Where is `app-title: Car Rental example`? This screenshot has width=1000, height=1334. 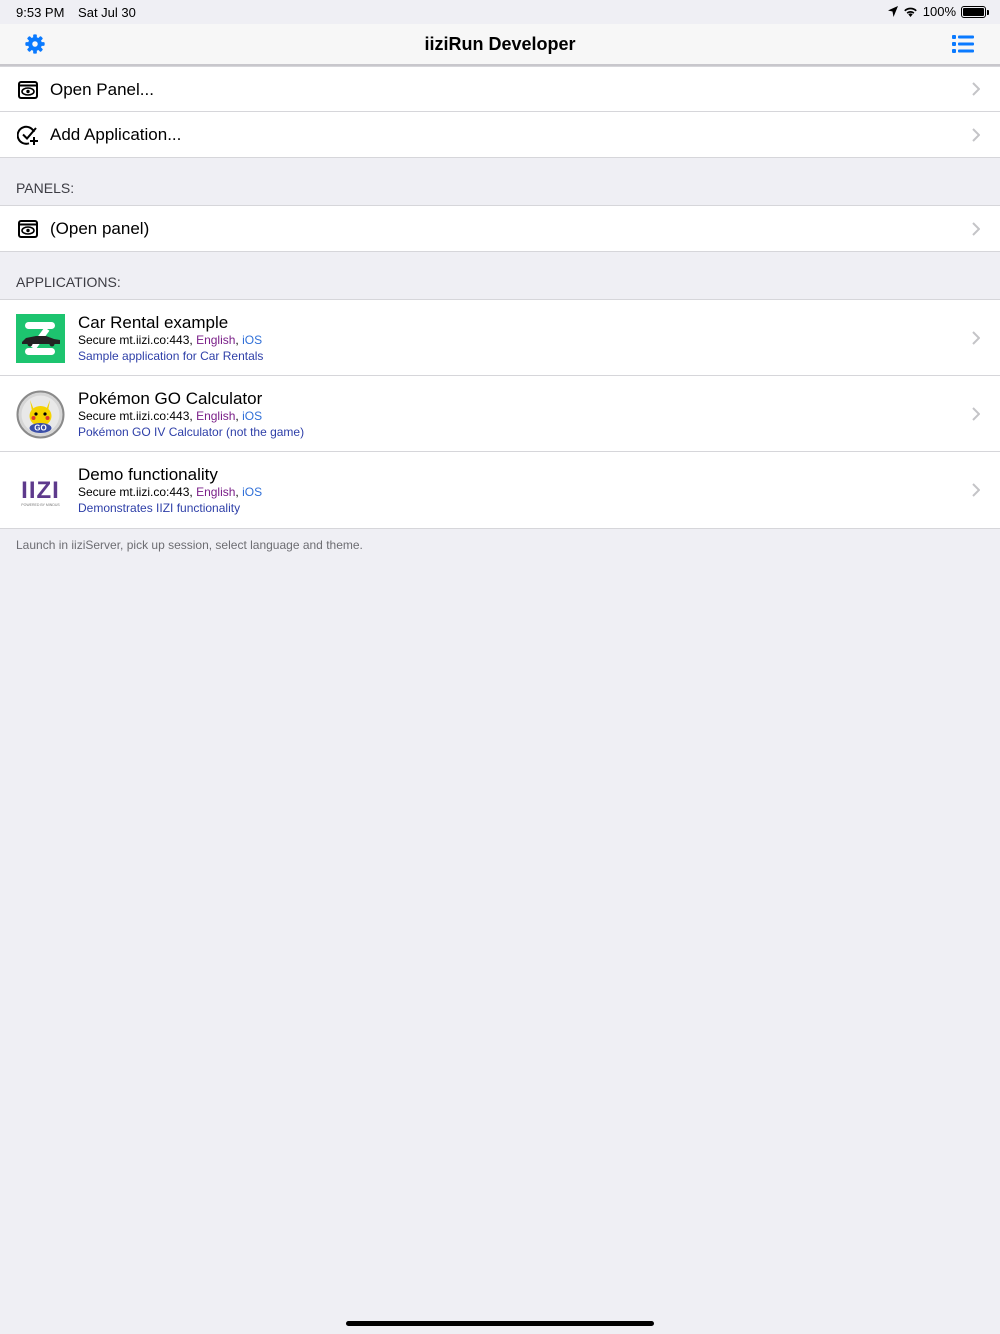 app-title: Car Rental example is located at coordinates (153, 322).